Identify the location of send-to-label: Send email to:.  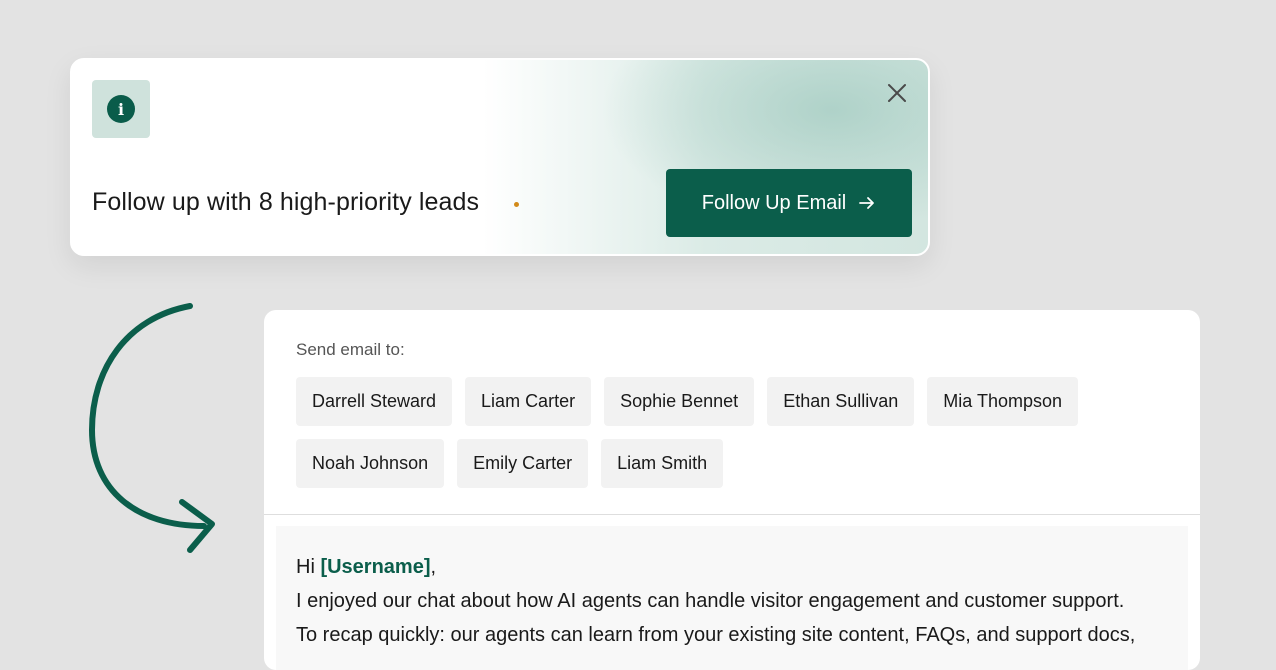
(350, 349).